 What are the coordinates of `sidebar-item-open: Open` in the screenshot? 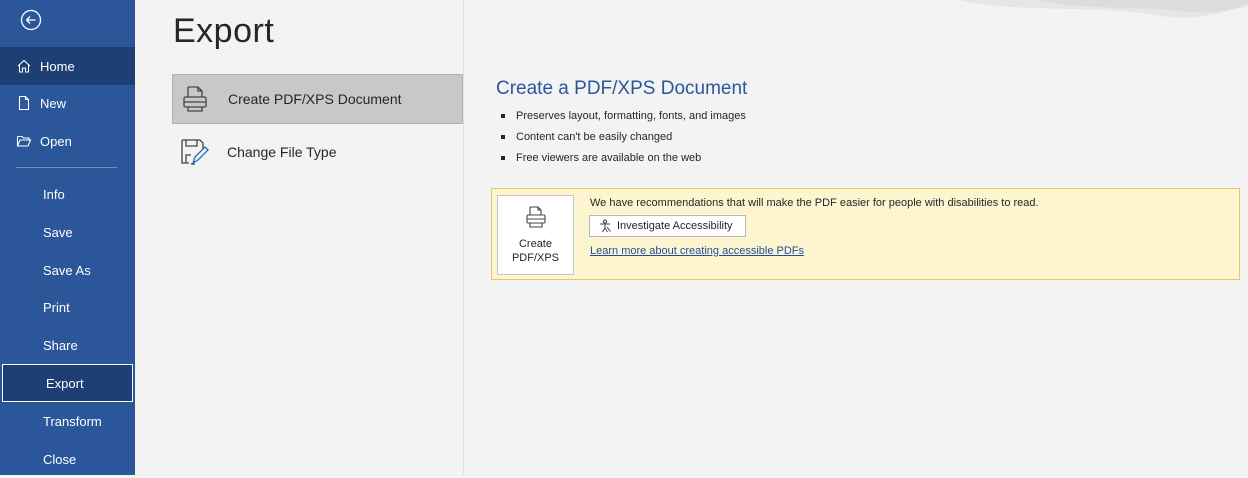 It's located at (67, 141).